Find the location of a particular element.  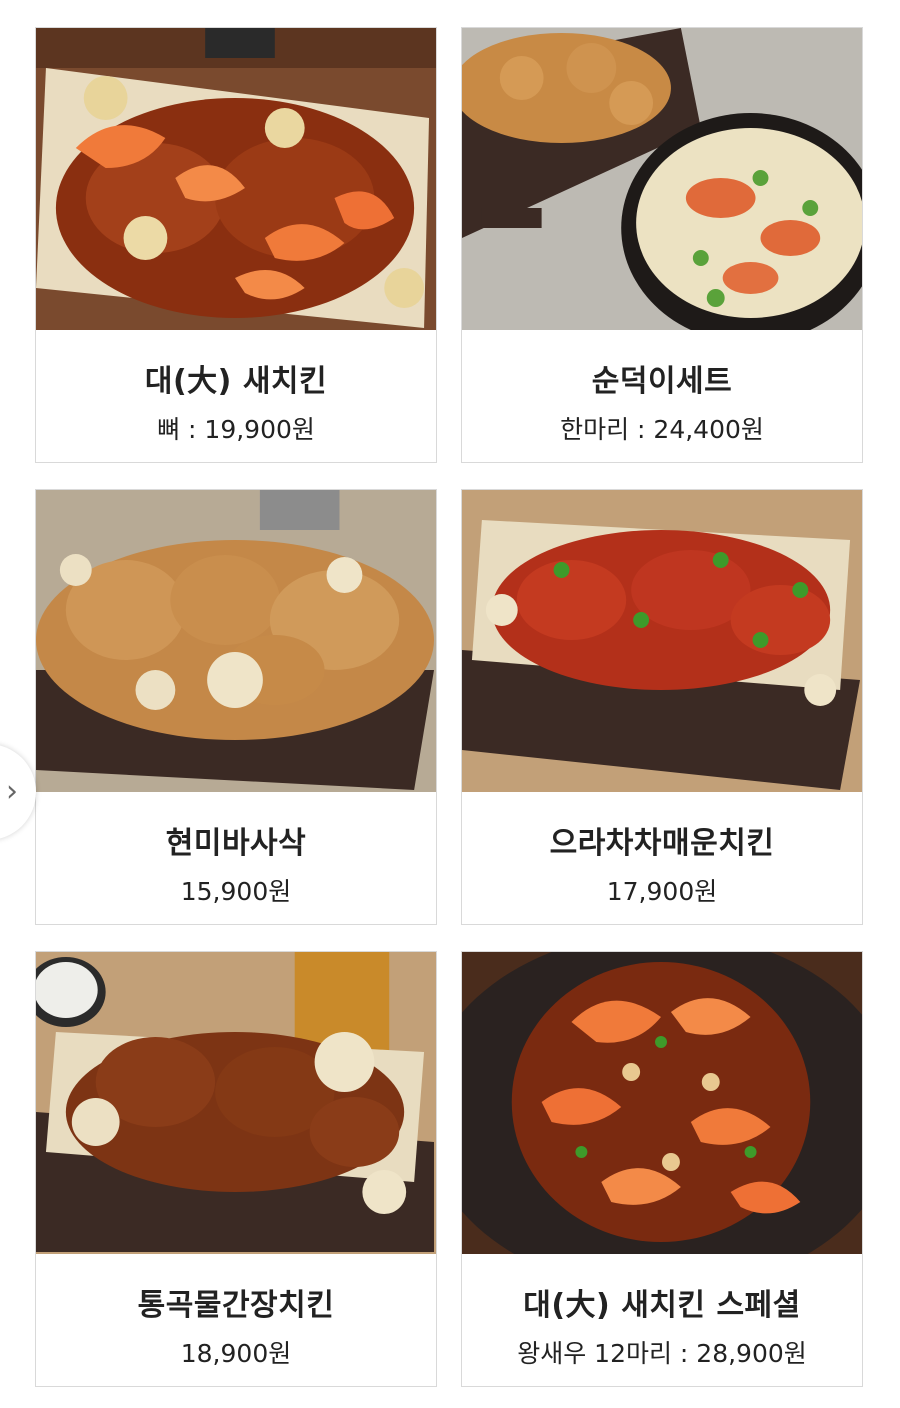

menu-item-price: 18,900원 is located at coordinates (236, 1353).